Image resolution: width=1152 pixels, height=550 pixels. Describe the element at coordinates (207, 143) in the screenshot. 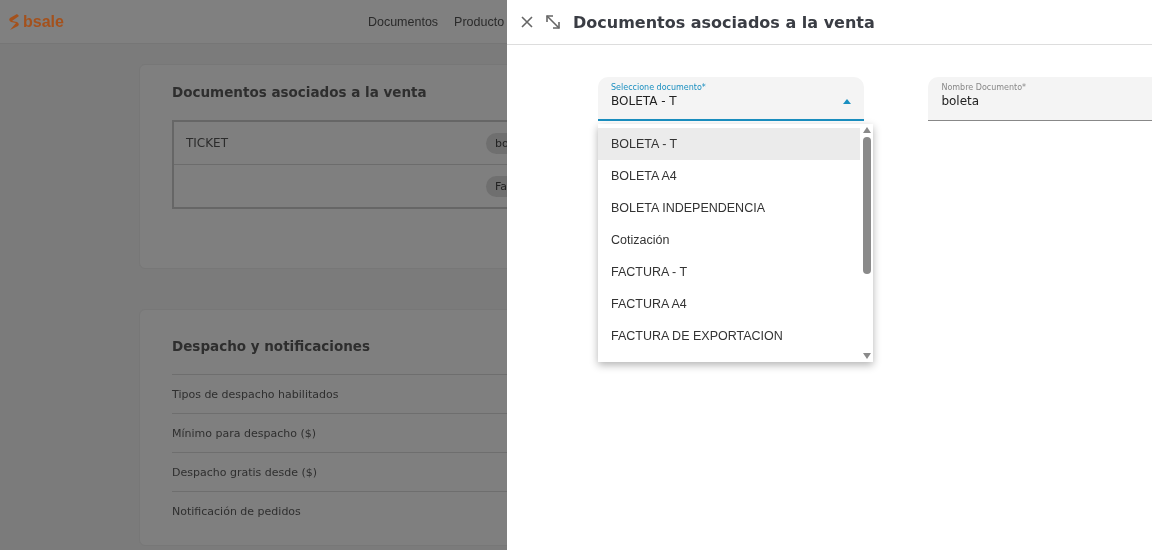

I see `table-cell: TICKET` at that location.